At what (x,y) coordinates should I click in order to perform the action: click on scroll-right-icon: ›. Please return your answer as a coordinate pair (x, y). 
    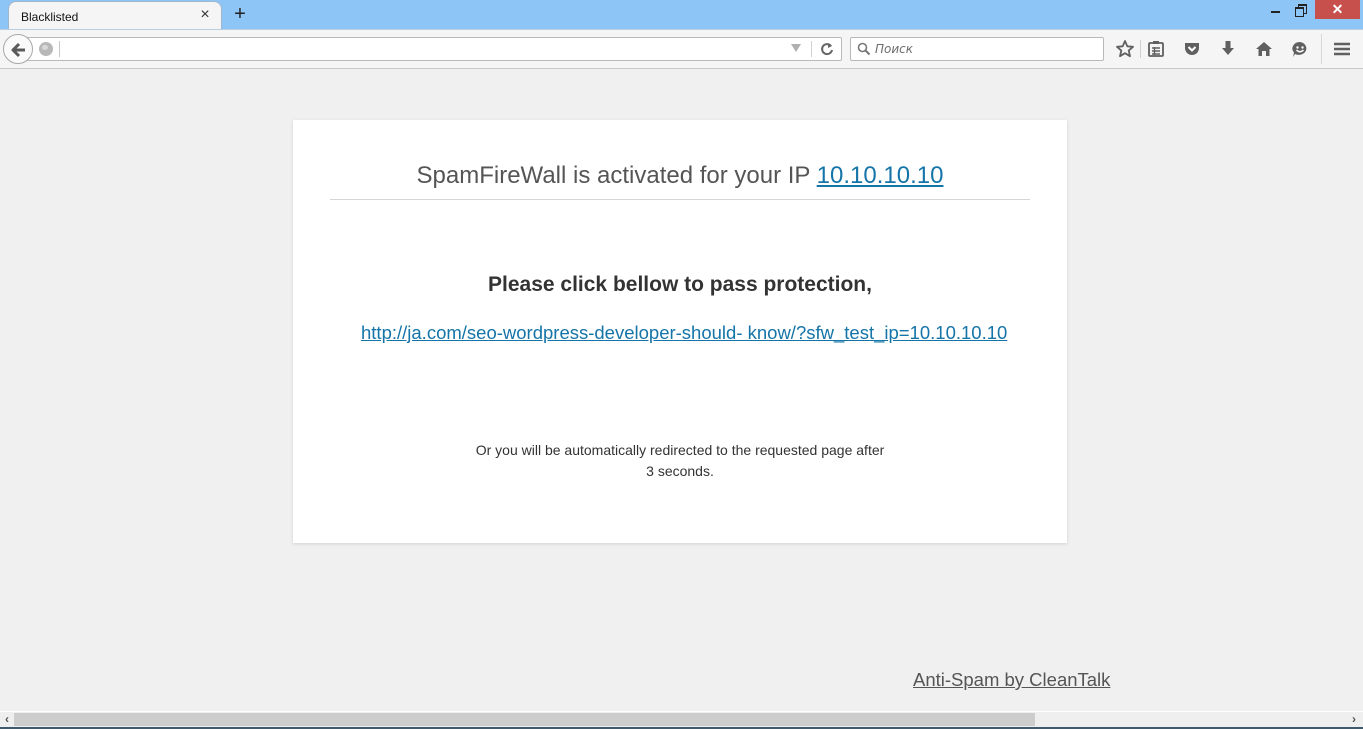
    Looking at the image, I should click on (1354, 719).